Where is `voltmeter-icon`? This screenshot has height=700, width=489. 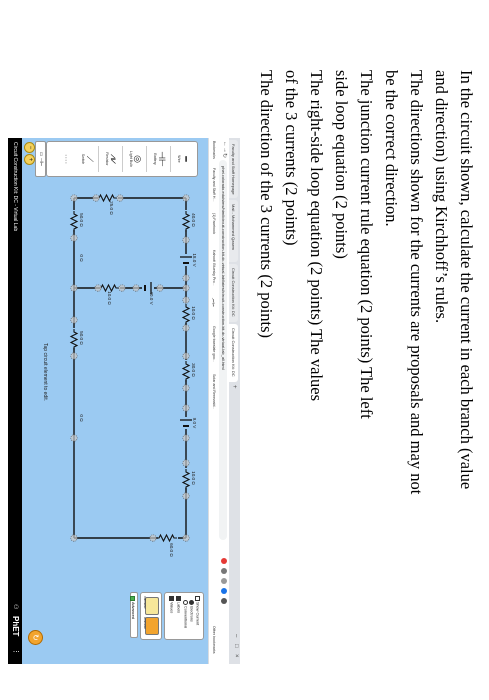
voltmeter-icon is located at coordinates (152, 606).